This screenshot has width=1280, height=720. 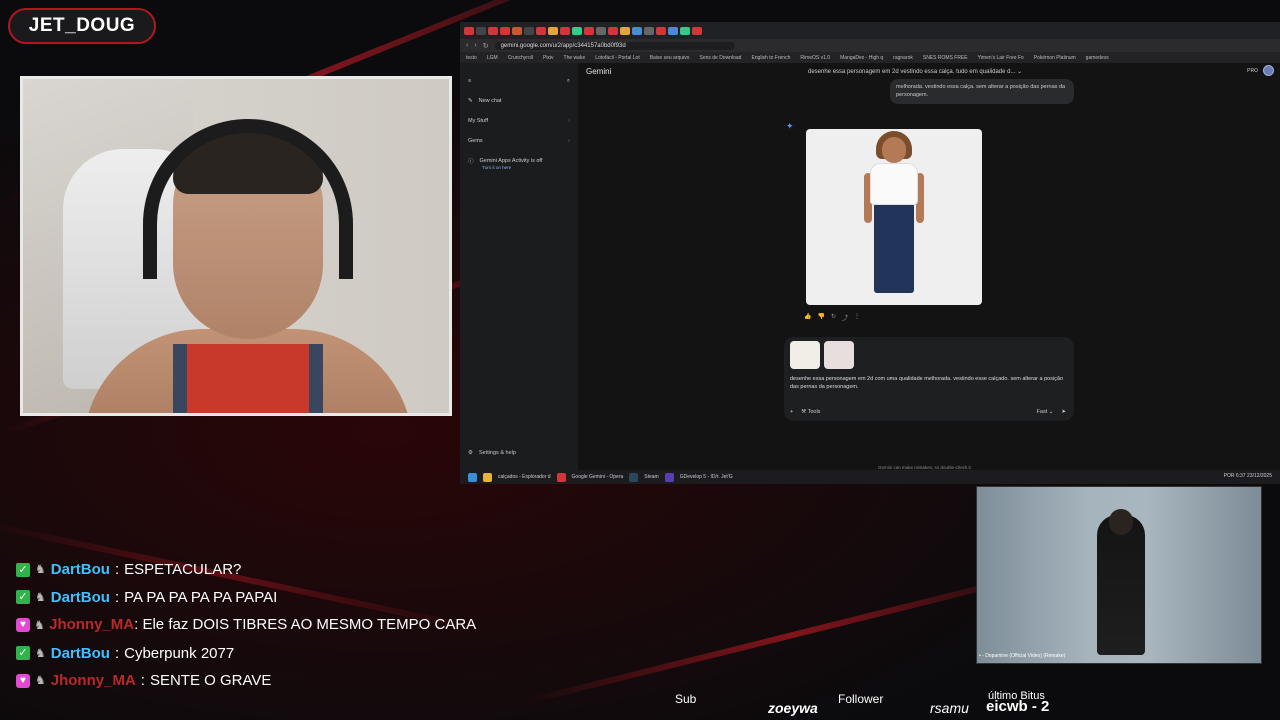 I want to click on clock-date: 23/12/2025, so click(x=1259, y=476).